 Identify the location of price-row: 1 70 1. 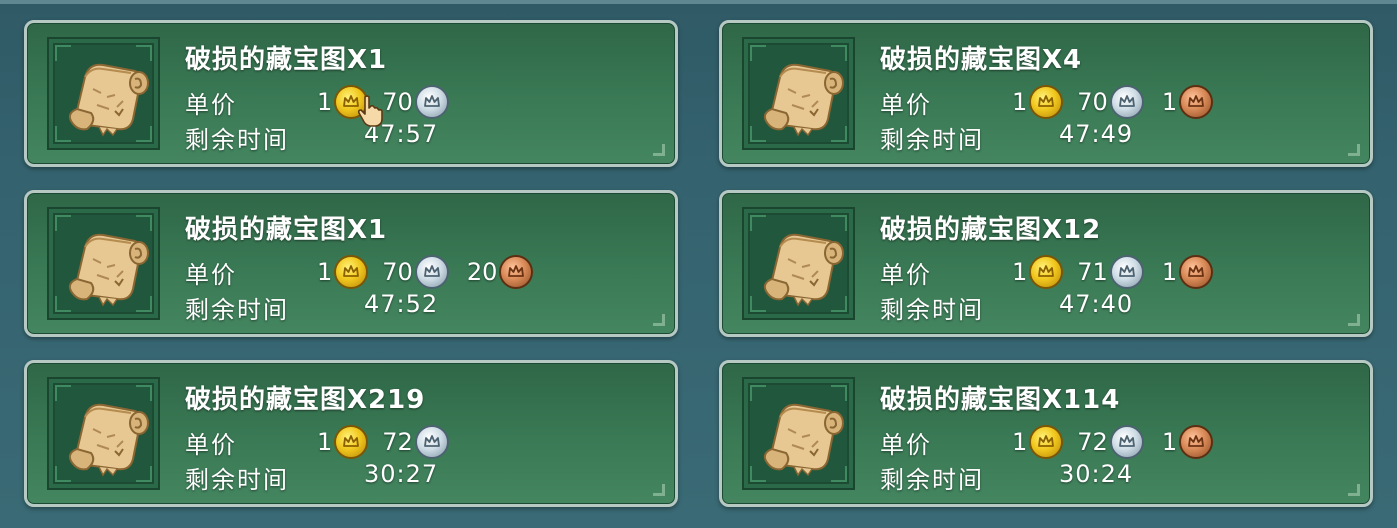
(1119, 102).